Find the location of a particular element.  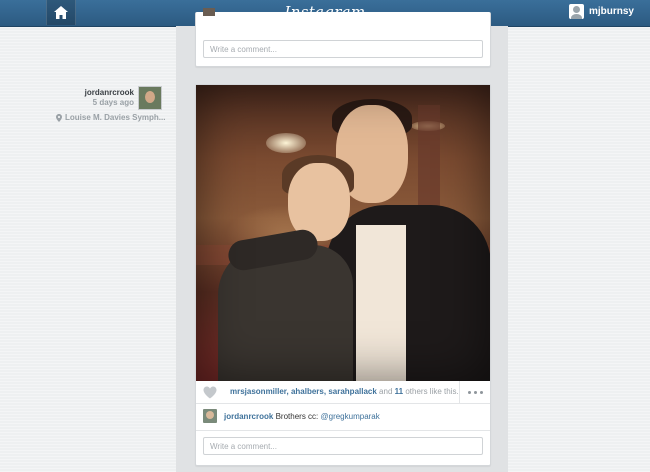

liker-link: sarahpallack is located at coordinates (352, 391).